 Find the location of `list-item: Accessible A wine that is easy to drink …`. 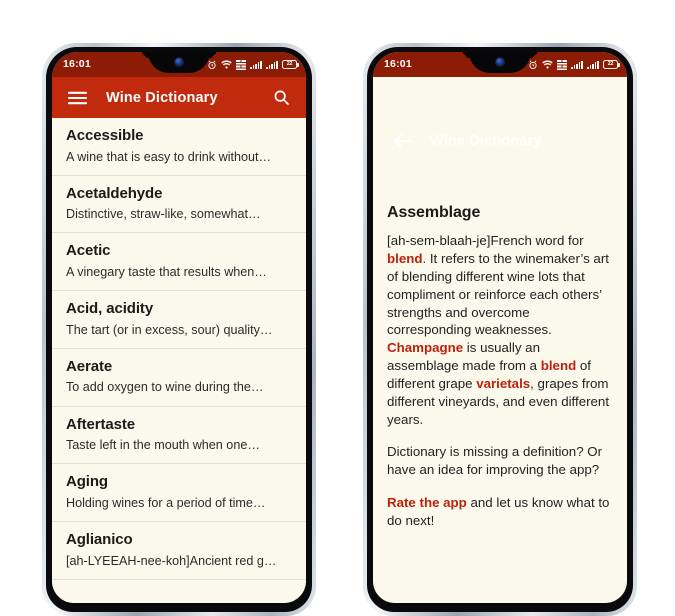

list-item: Accessible A wine that is easy to drink … is located at coordinates (179, 147).